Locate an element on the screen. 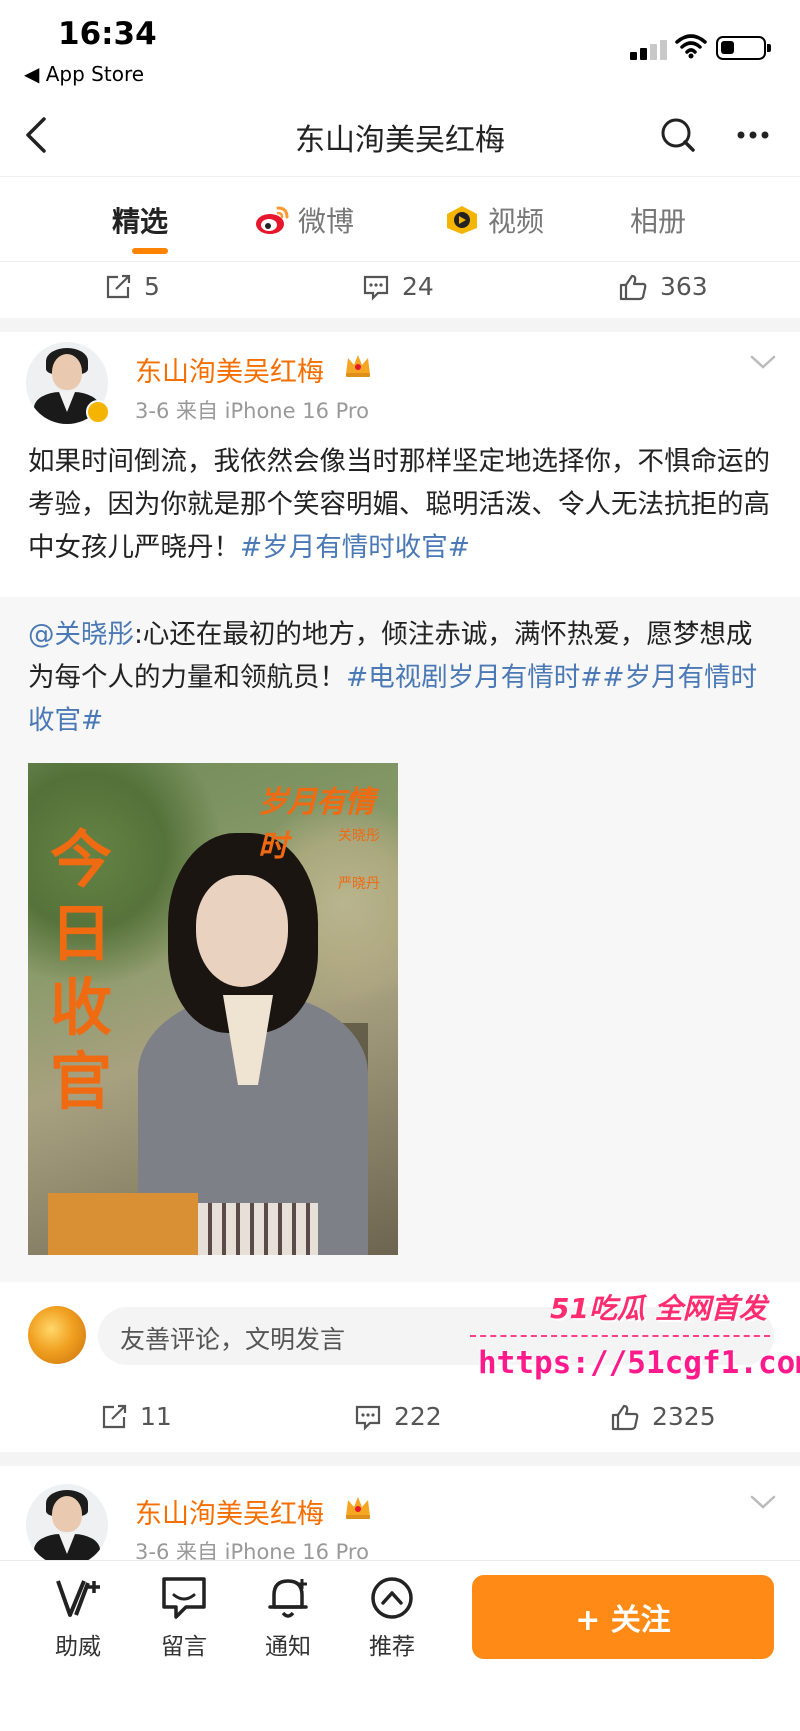  cheer-label: 助威 is located at coordinates (78, 1647).